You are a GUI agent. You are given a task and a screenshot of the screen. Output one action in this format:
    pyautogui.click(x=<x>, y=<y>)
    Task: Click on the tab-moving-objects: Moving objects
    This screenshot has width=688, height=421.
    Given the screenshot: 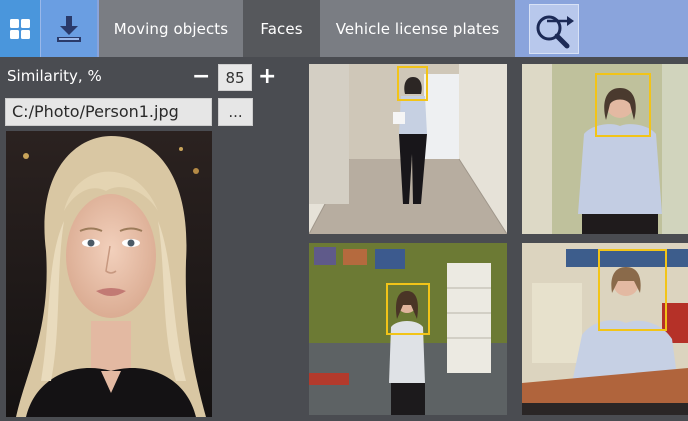 What is the action you would take?
    pyautogui.click(x=171, y=28)
    